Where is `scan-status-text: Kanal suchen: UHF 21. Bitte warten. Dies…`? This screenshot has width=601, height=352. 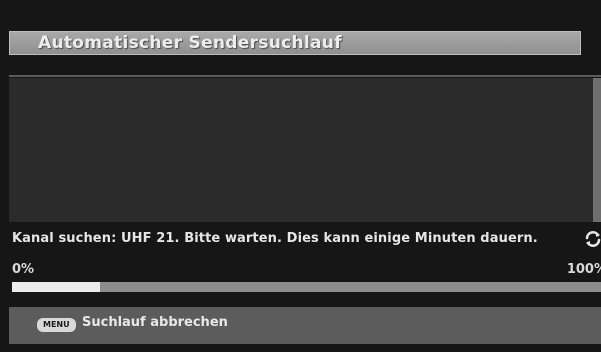
scan-status-text: Kanal suchen: UHF 21. Bitte warten. Dies… is located at coordinates (275, 238).